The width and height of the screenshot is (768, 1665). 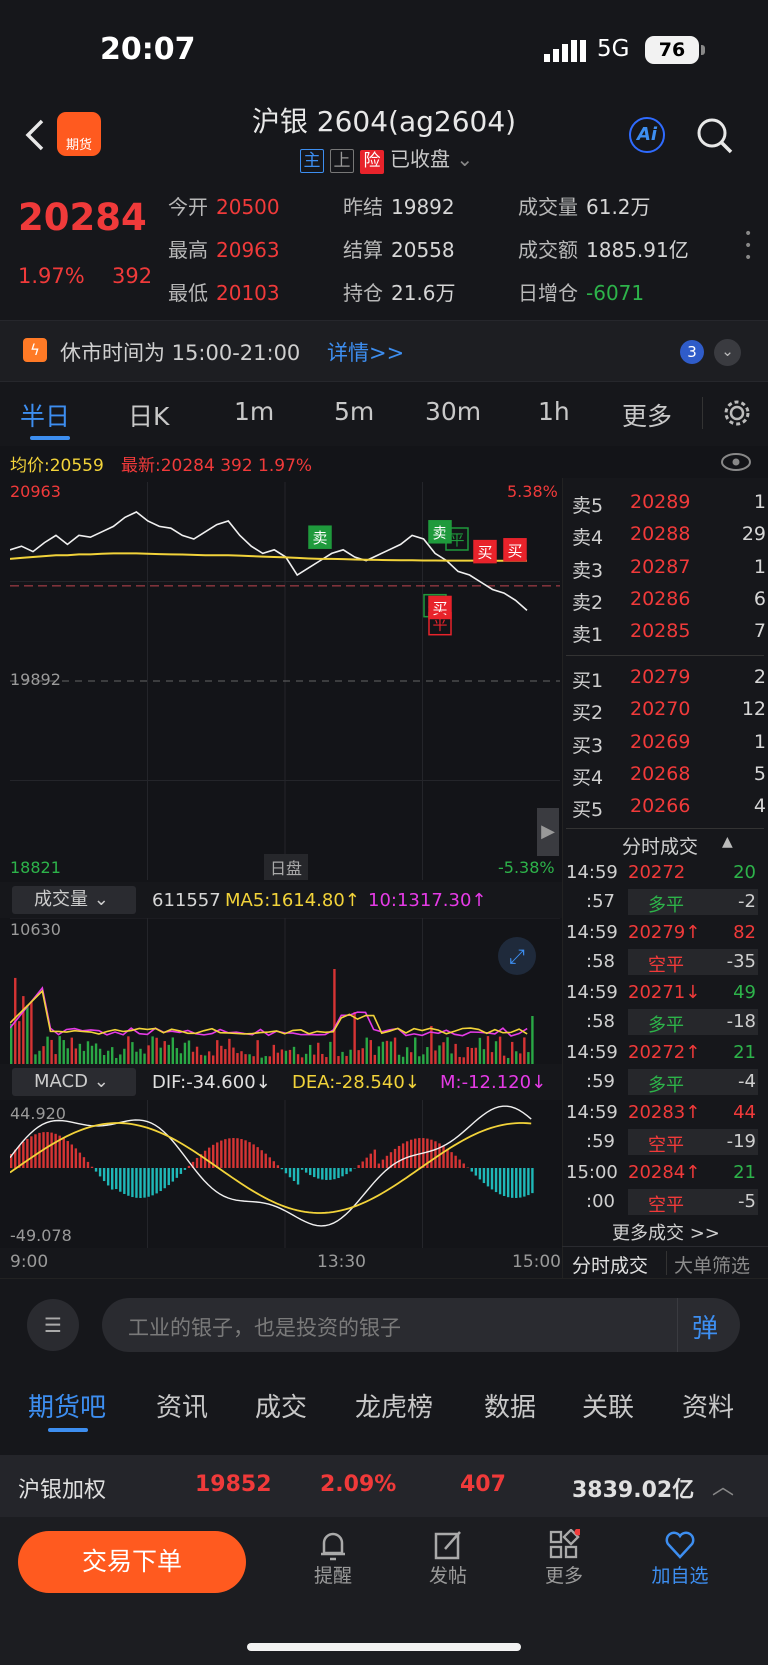 What do you see at coordinates (669, 712) in the screenshot?
I see `bid-row: 买2 20270 12` at bounding box center [669, 712].